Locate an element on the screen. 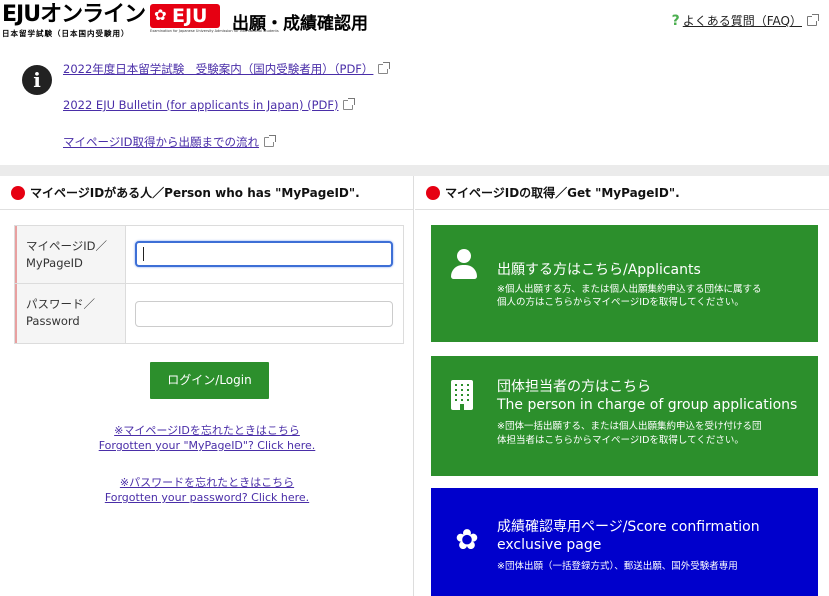 This screenshot has height=596, width=829. score-card-title-1: 成績確認専用ページ/Score confirmation is located at coordinates (628, 527).